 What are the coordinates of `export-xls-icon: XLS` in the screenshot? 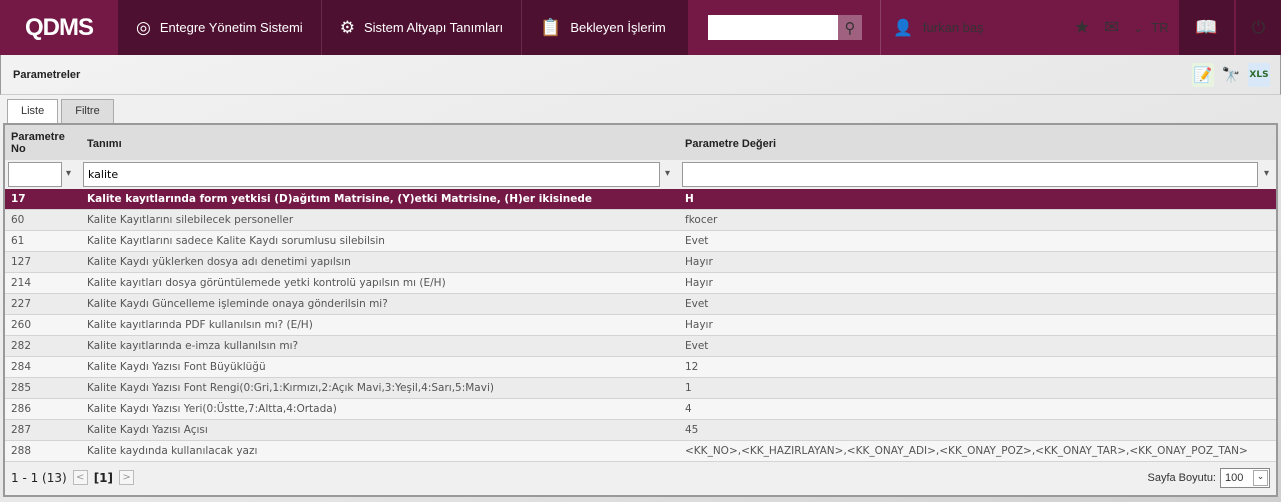 It's located at (1259, 75).